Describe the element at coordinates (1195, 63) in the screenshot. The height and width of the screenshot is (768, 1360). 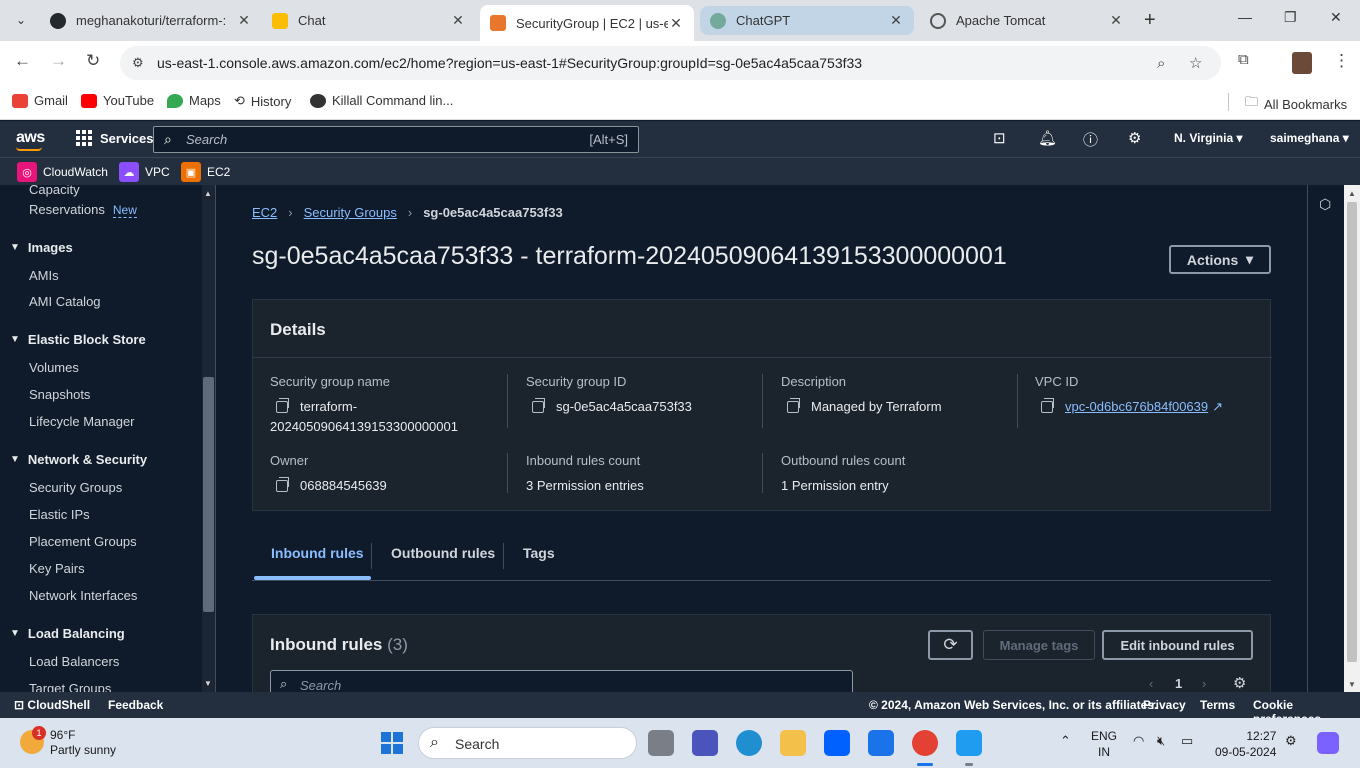
I see `bookmark-star-icon: ☆` at that location.